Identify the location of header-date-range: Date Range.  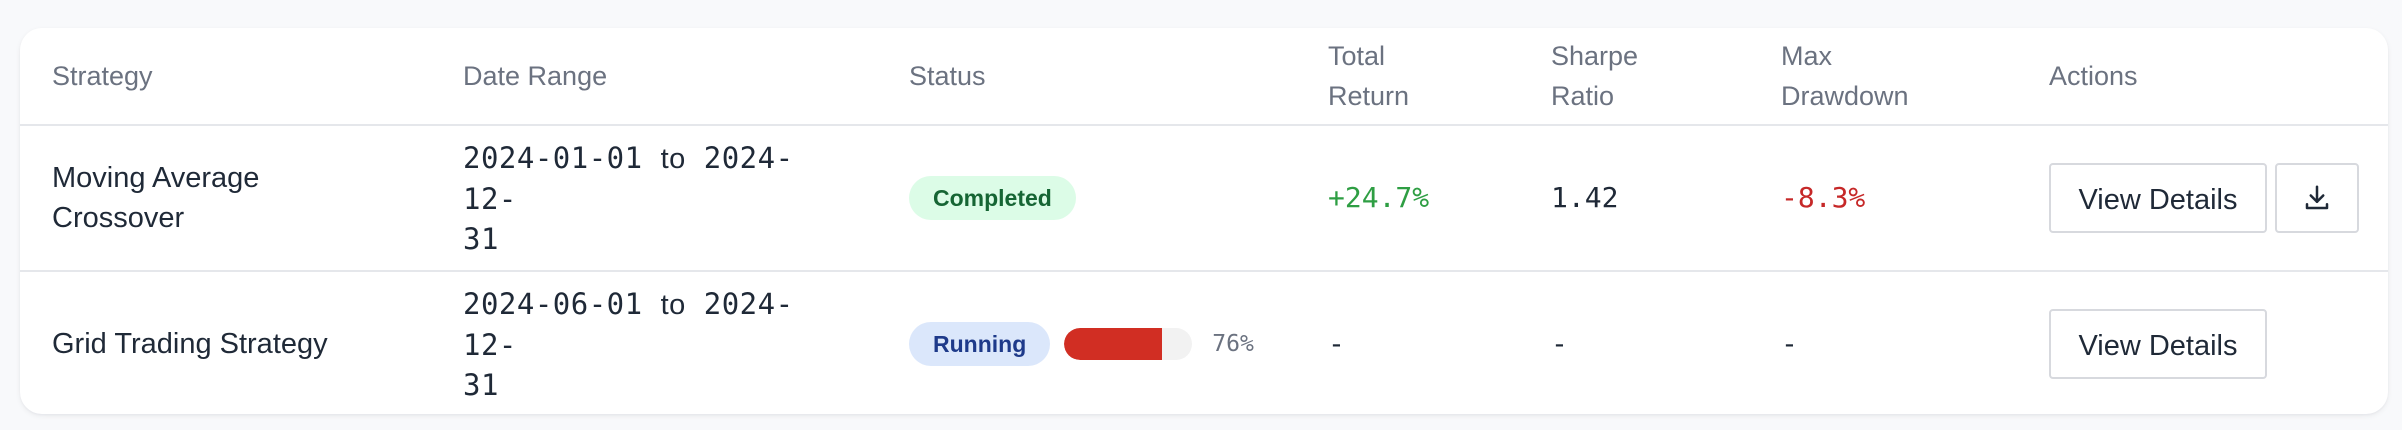
(654, 77).